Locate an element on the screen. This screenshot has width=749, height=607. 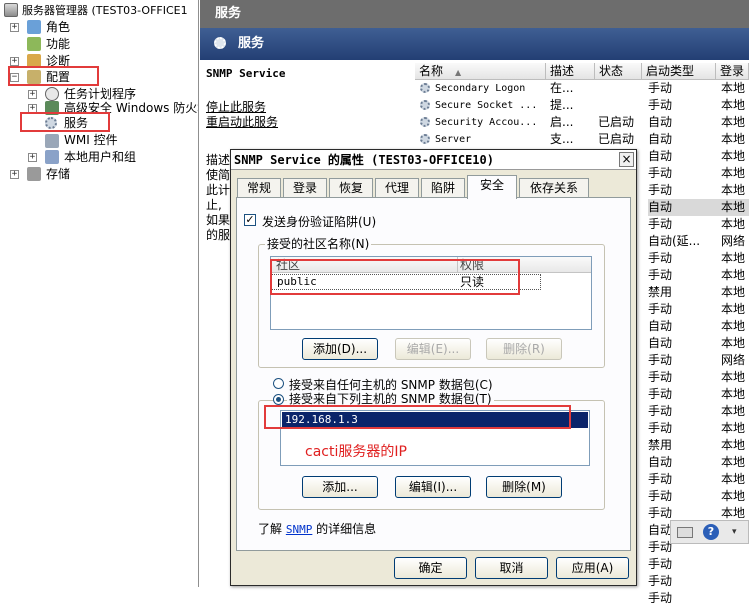
storage-icon is located at coordinates (34, 174).